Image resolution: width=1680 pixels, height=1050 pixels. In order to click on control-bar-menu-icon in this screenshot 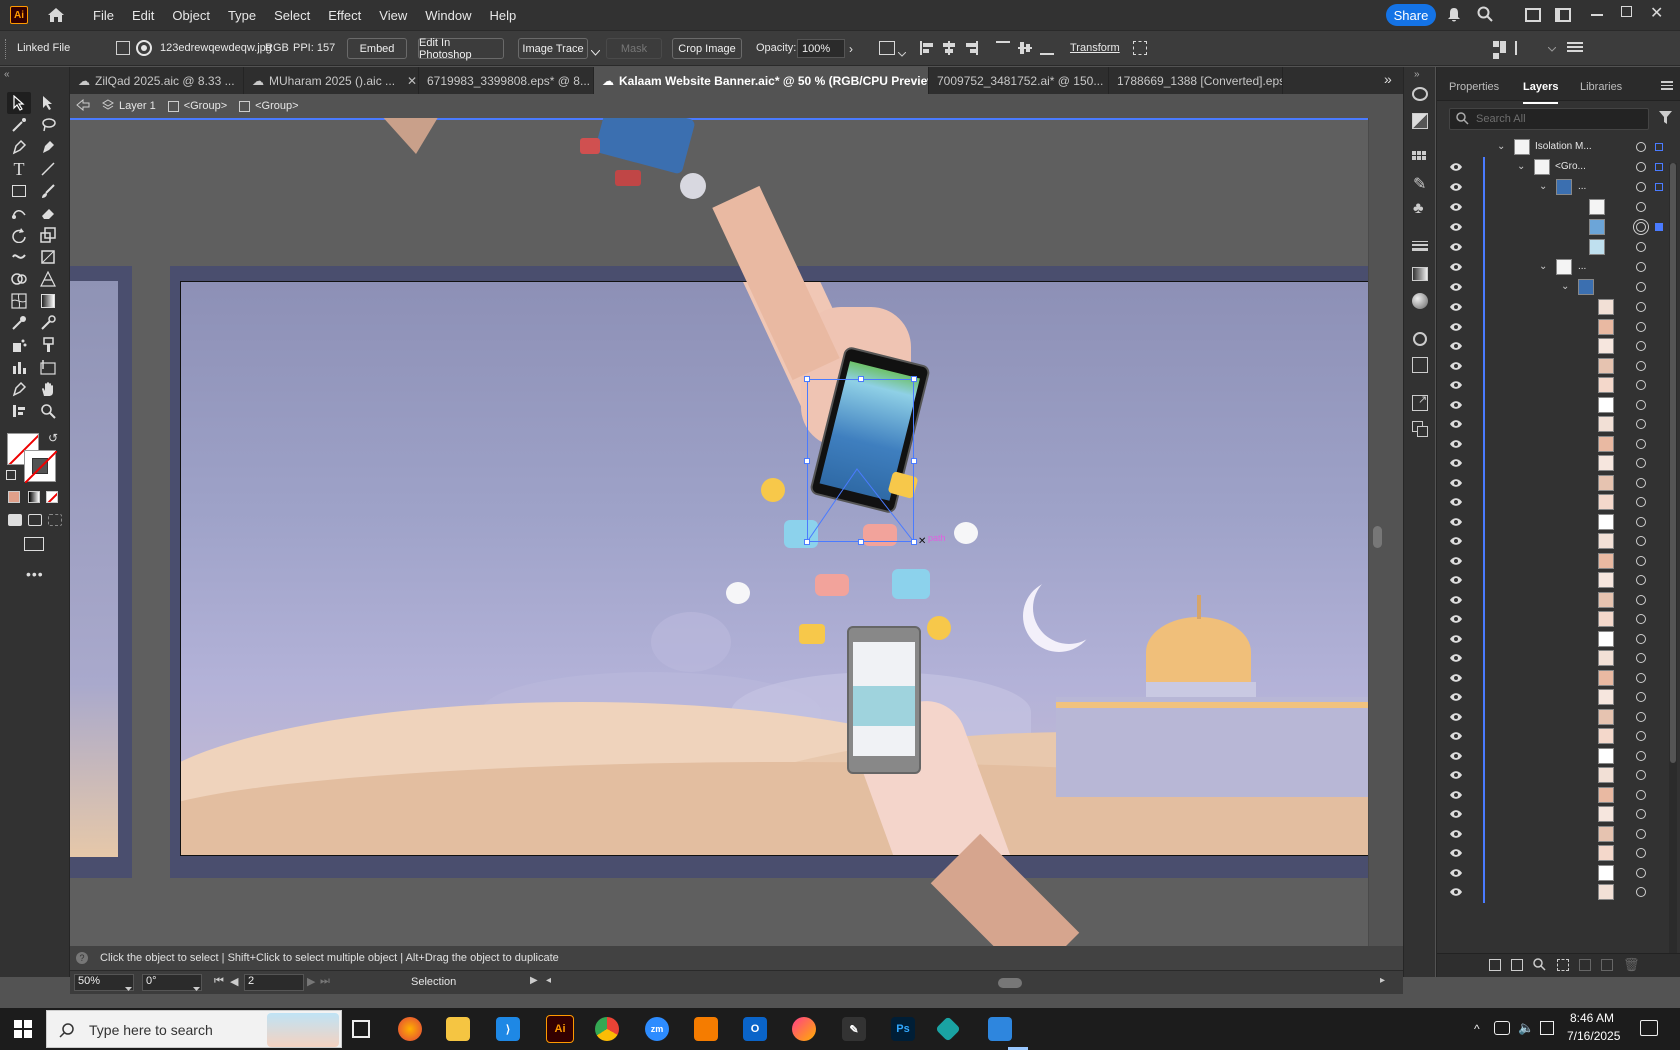, I will do `click(1575, 47)`.